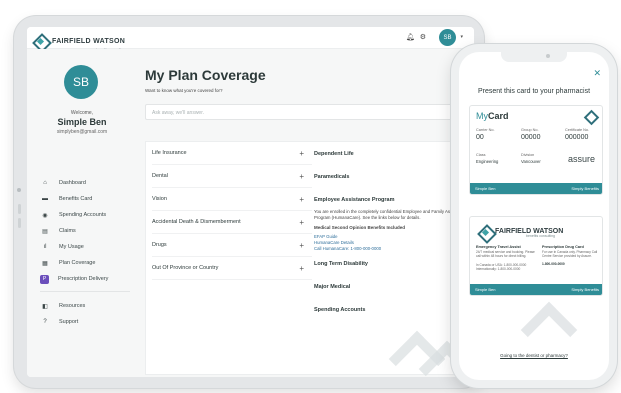 This screenshot has height=393, width=621. I want to click on card-title-suffix: Card, so click(498, 116).